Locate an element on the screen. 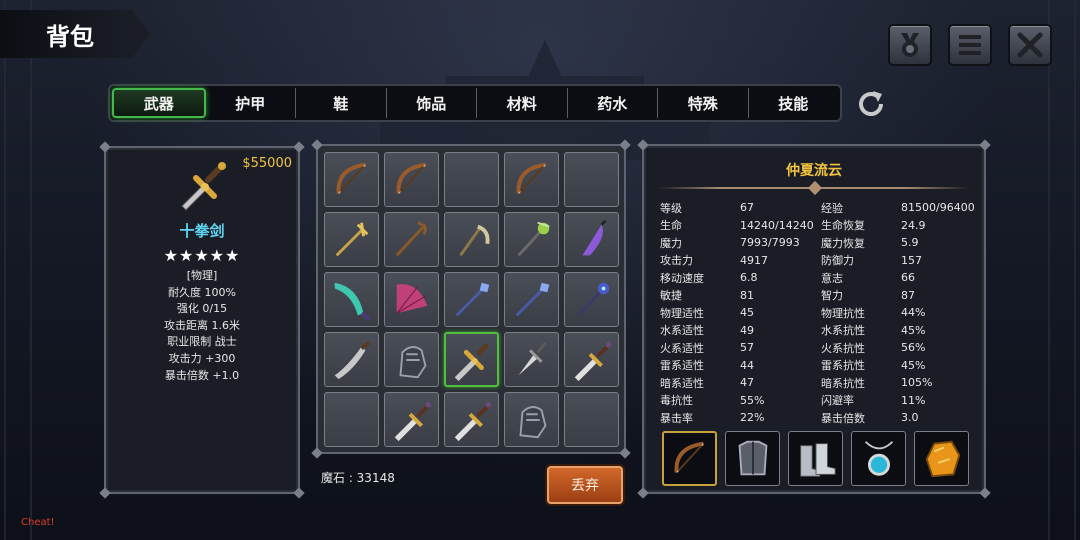 This screenshot has height=540, width=1080. menu-icon is located at coordinates (970, 45).